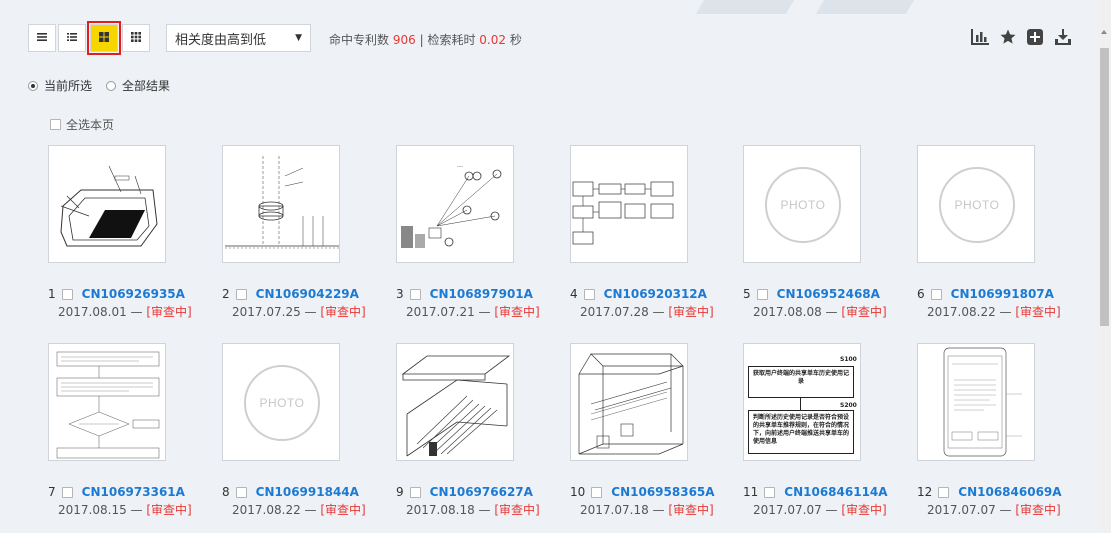  I want to click on caret-down-icon: ▼, so click(298, 38).